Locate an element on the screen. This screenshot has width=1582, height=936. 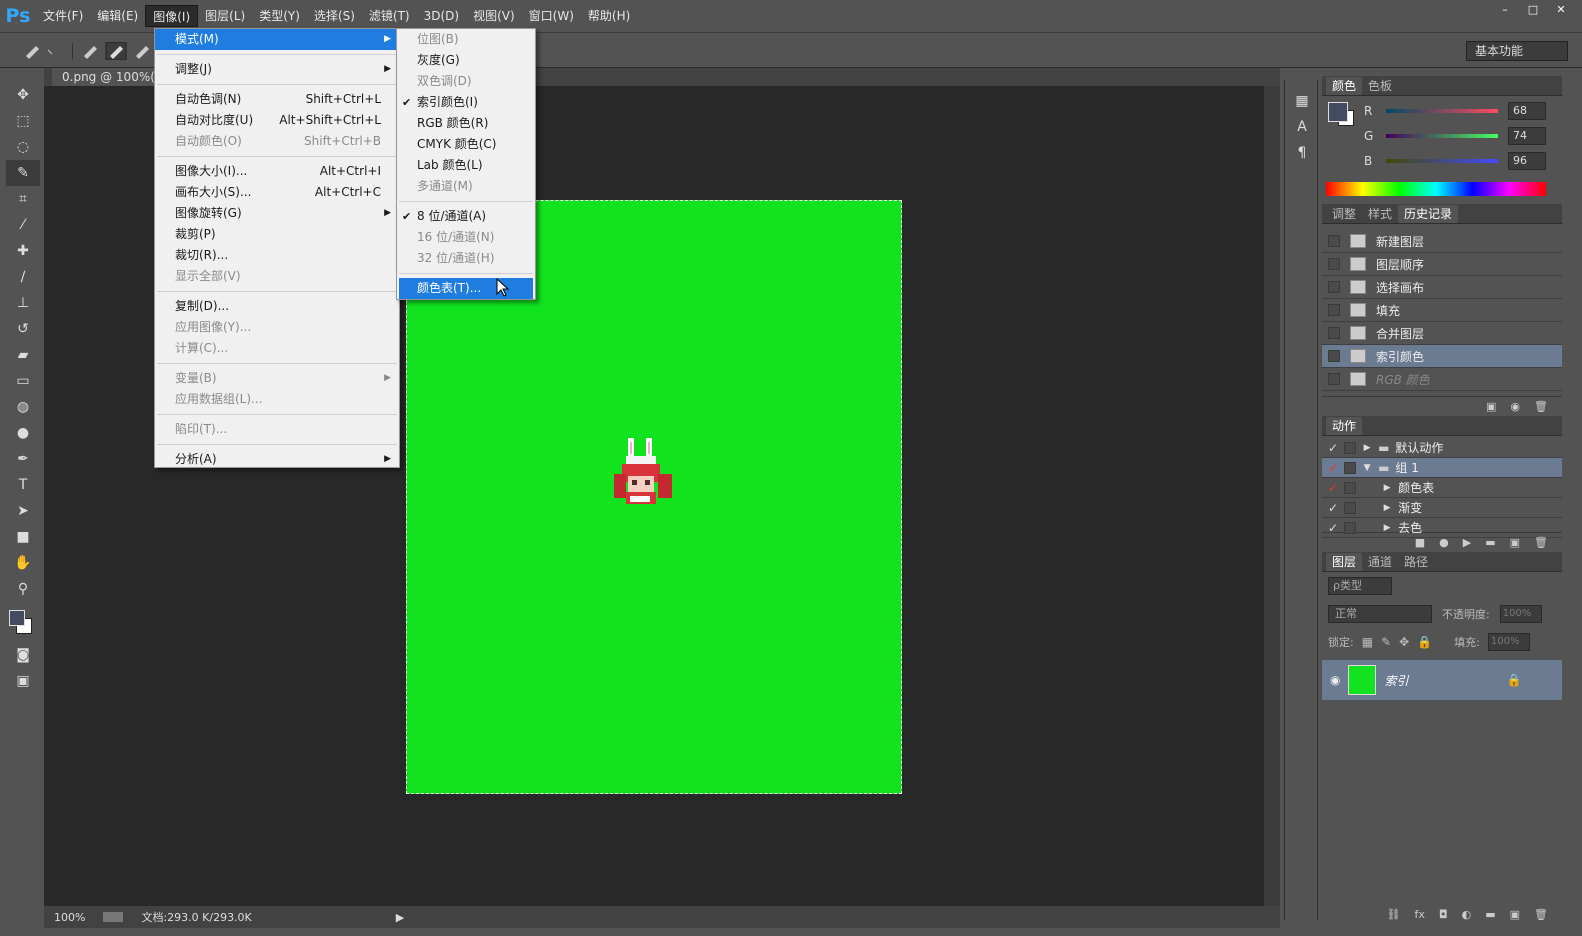
menu-item-canvas-size: 画布大小(S)... Alt+Ctrl+C is located at coordinates (277, 192).